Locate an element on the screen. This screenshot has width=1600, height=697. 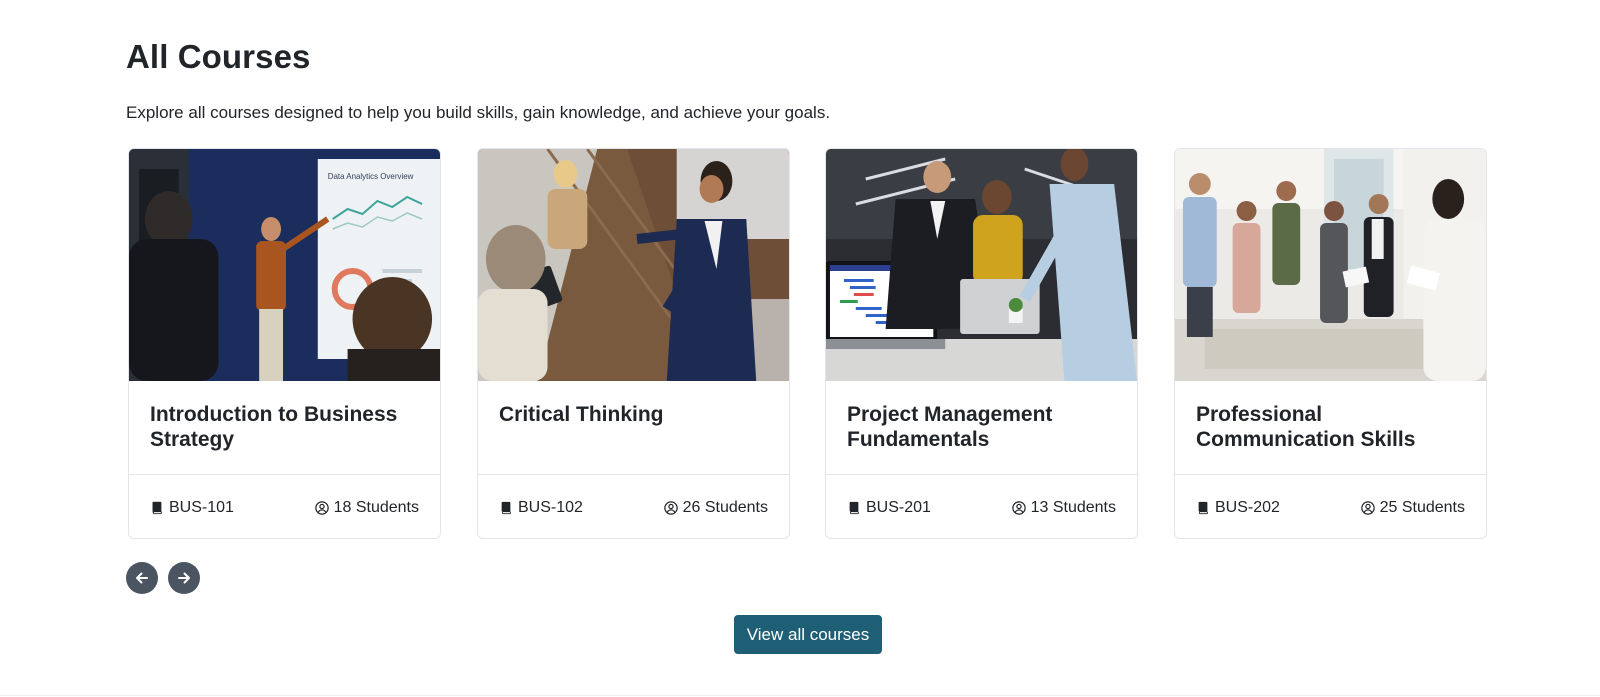
course-code-label: BUS-101 is located at coordinates (201, 507).